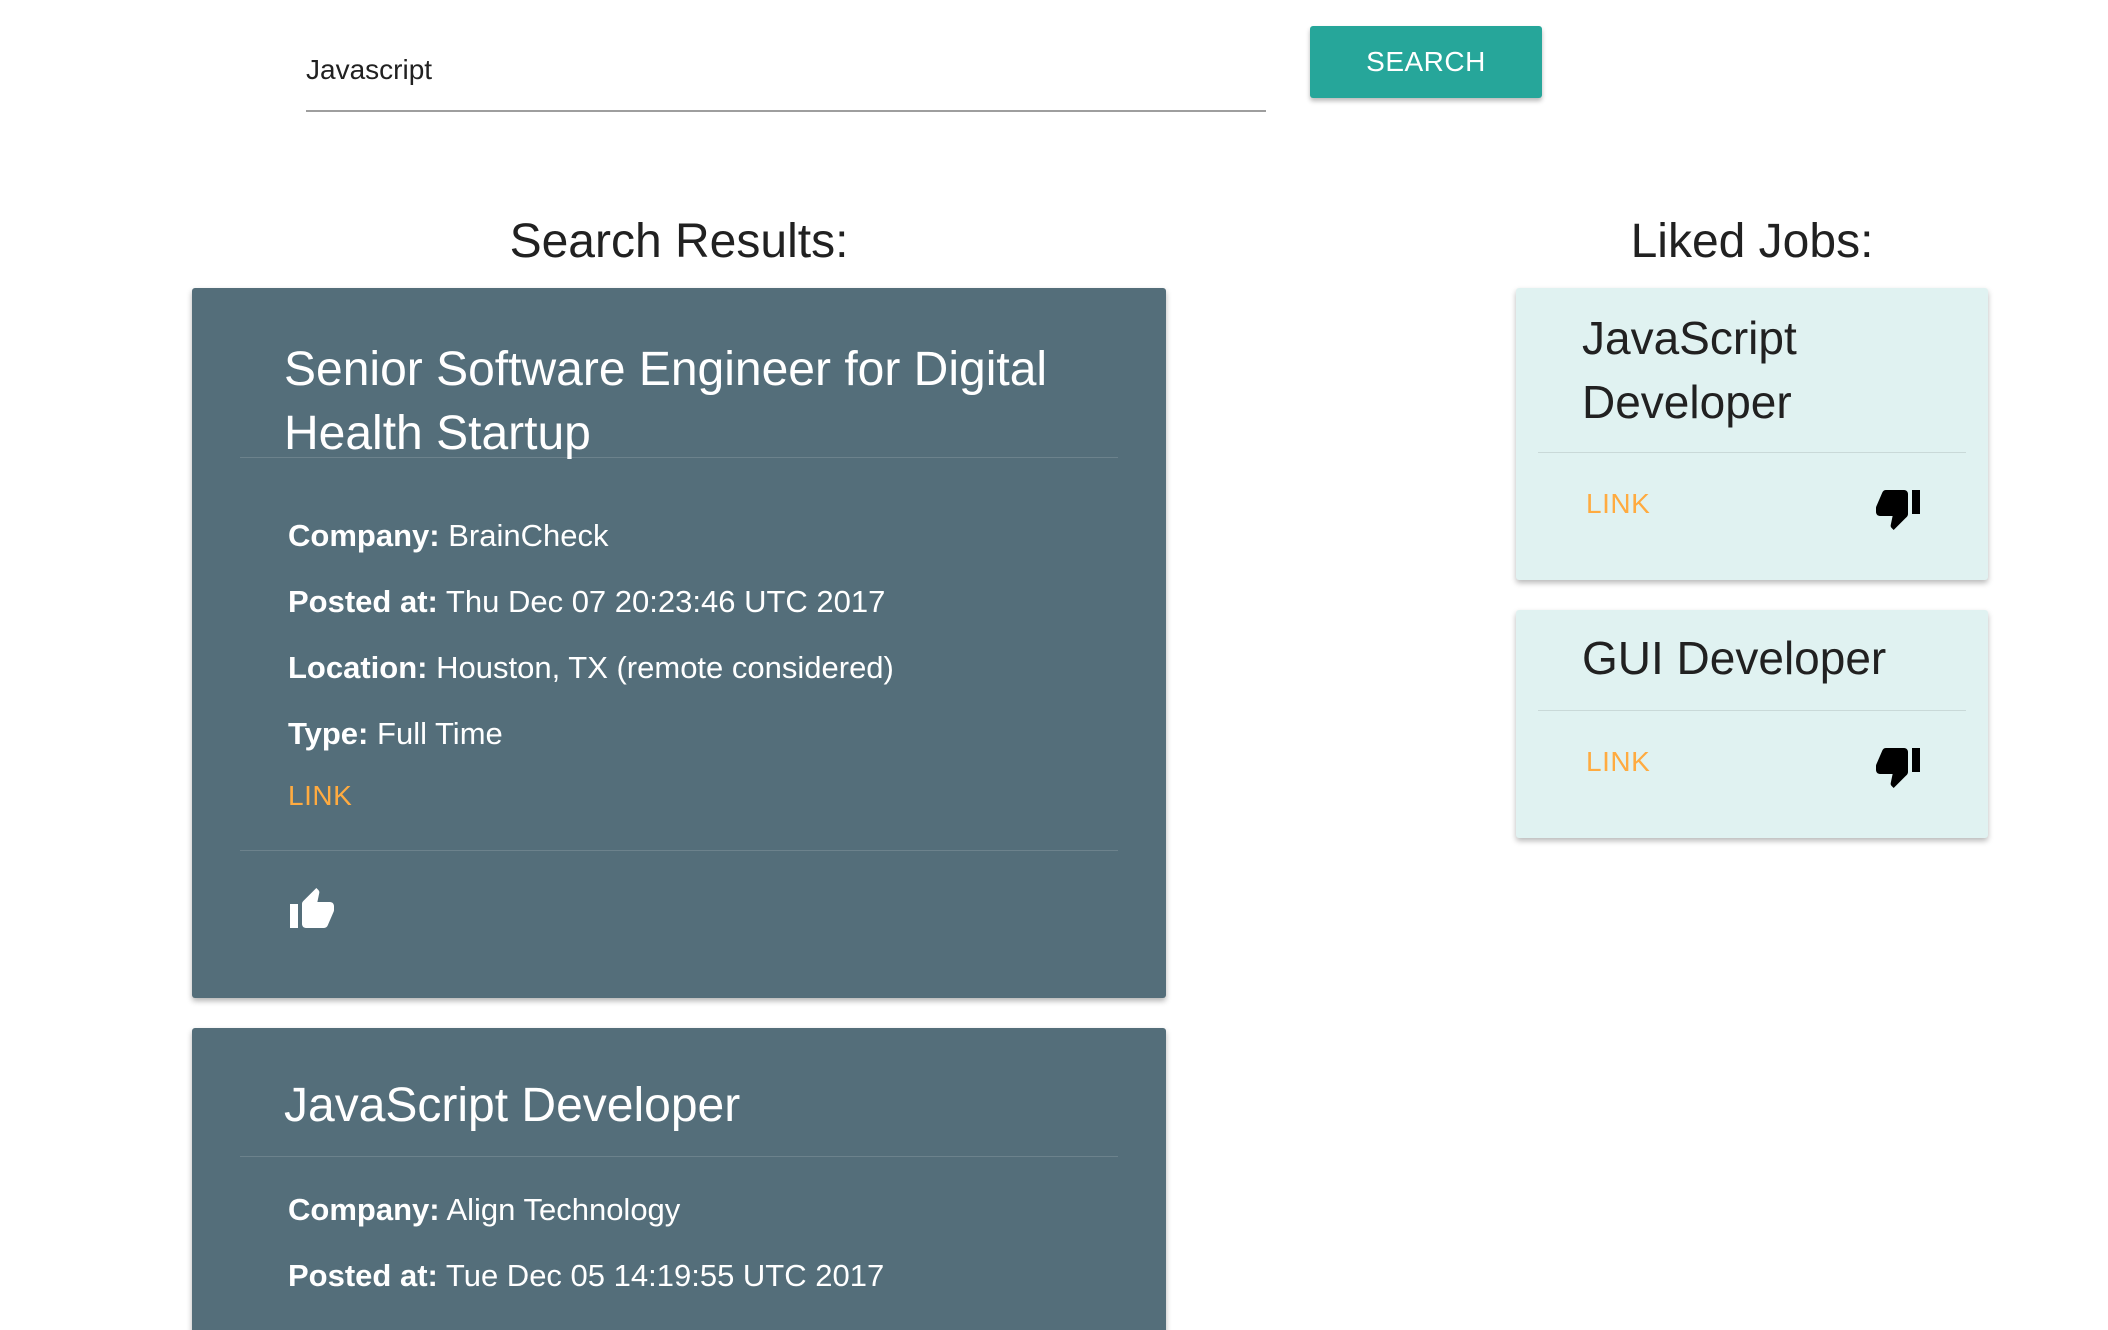 Image resolution: width=2108 pixels, height=1330 pixels. Describe the element at coordinates (1752, 241) in the screenshot. I see `liked-jobs-heading: Liked Jobs:` at that location.